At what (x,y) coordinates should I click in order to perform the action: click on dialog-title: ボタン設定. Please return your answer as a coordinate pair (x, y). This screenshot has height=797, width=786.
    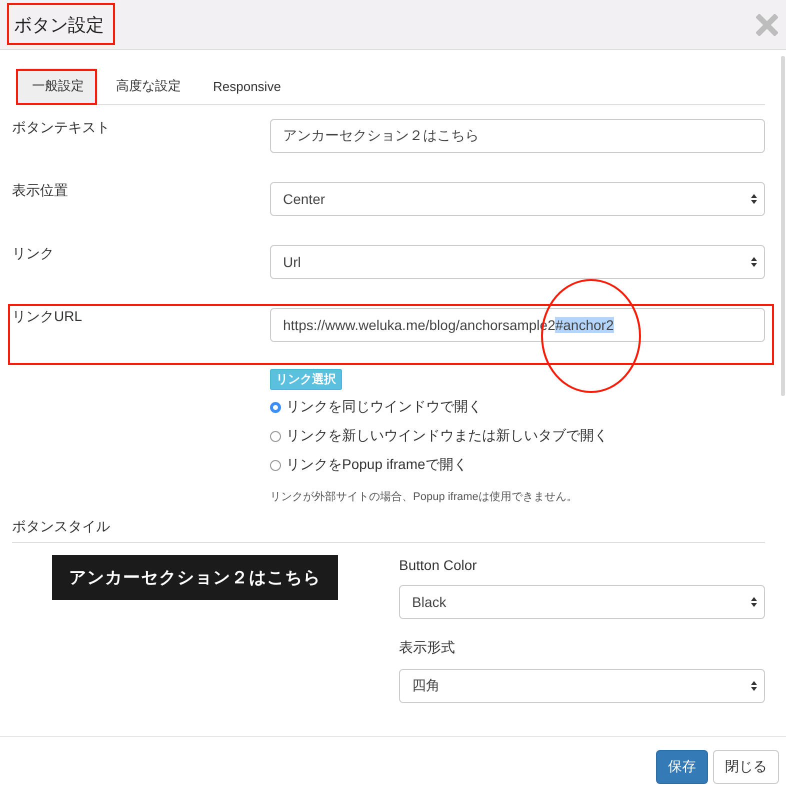
    Looking at the image, I should click on (59, 25).